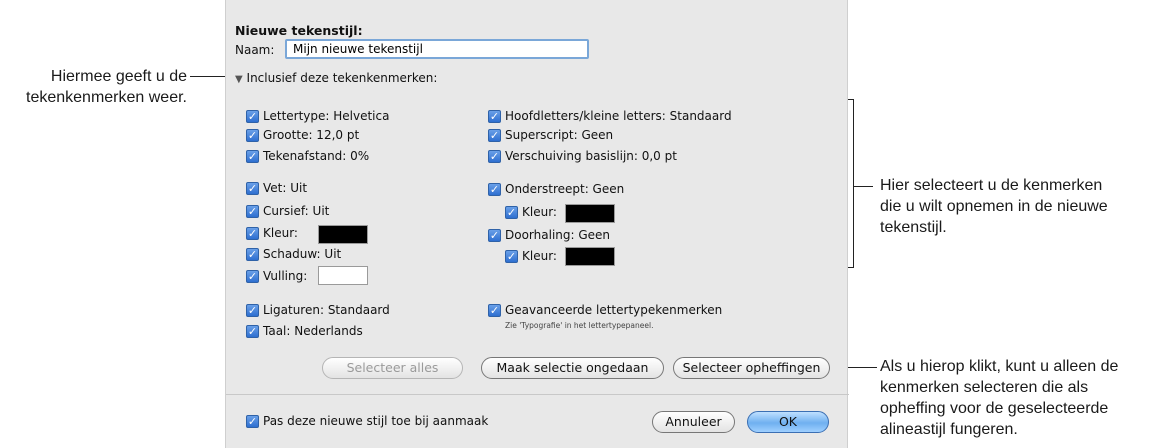 The height and width of the screenshot is (448, 1166). I want to click on callout-left-line-2: tekenkenmerken weer., so click(106, 97).